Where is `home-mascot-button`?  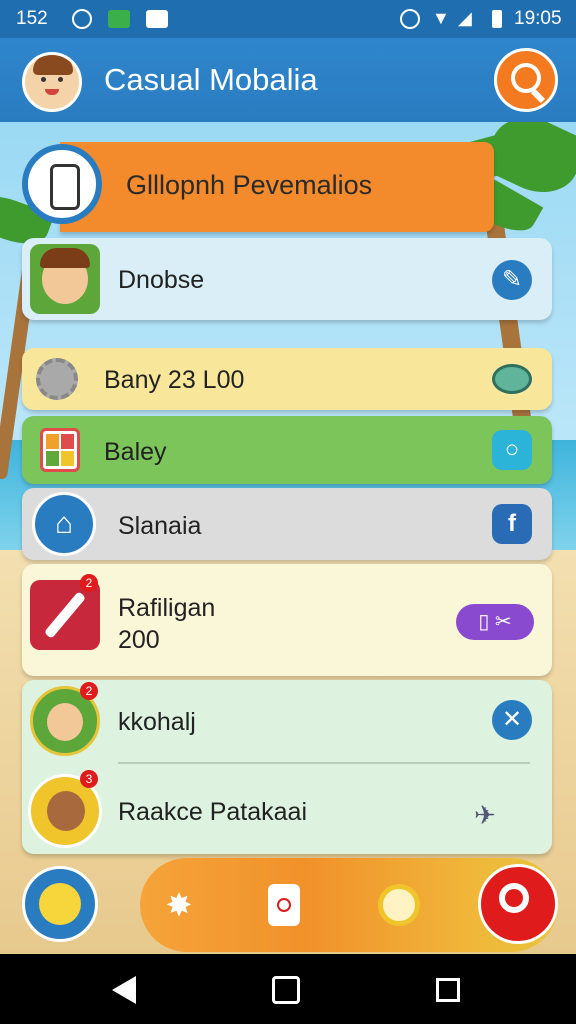 home-mascot-button is located at coordinates (60, 904).